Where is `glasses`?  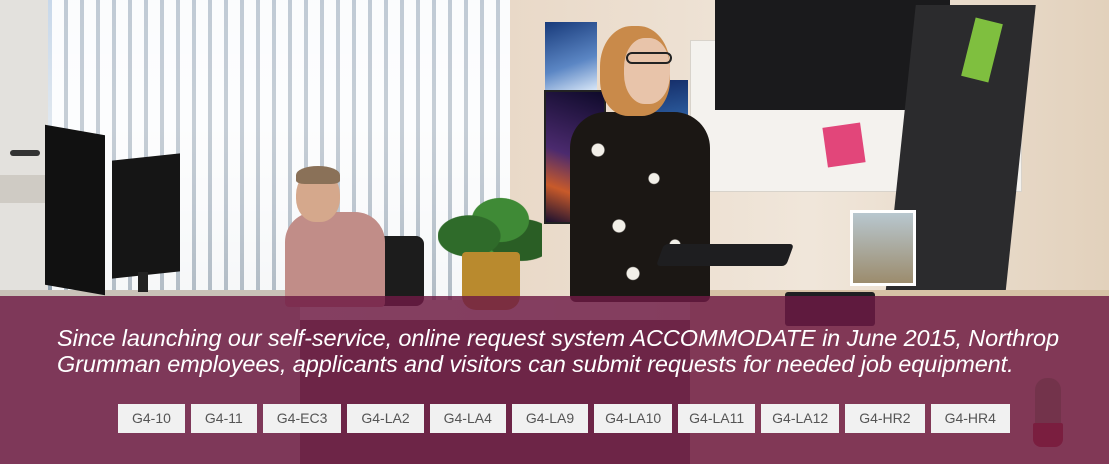 glasses is located at coordinates (649, 58).